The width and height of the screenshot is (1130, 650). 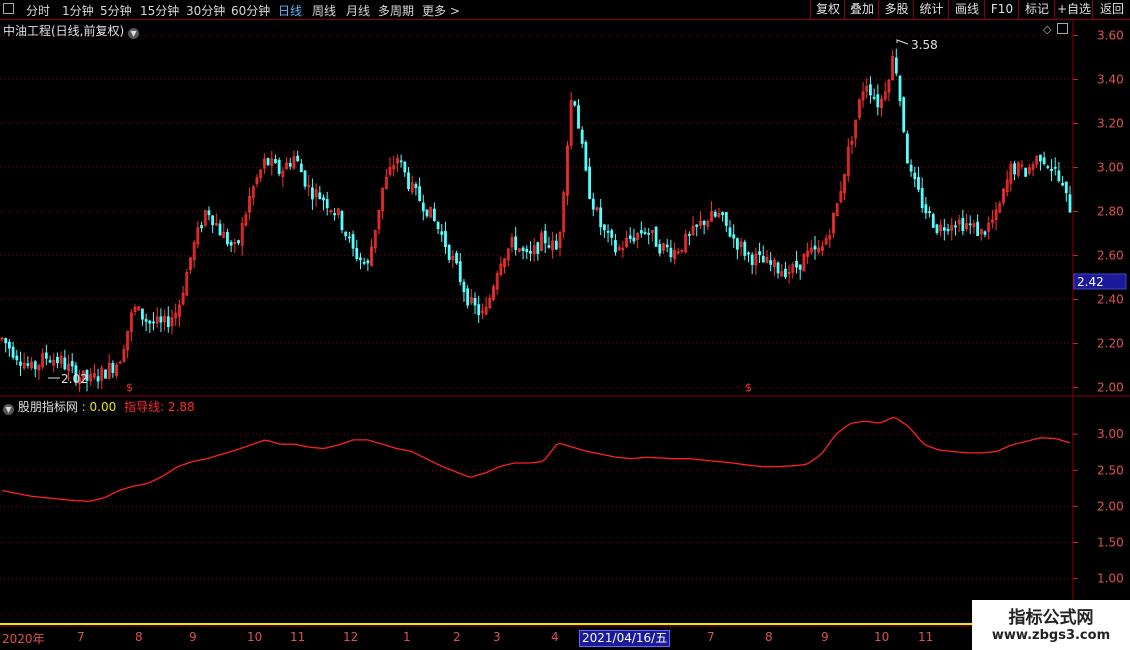 What do you see at coordinates (924, 45) in the screenshot?
I see `high-label: 3.58` at bounding box center [924, 45].